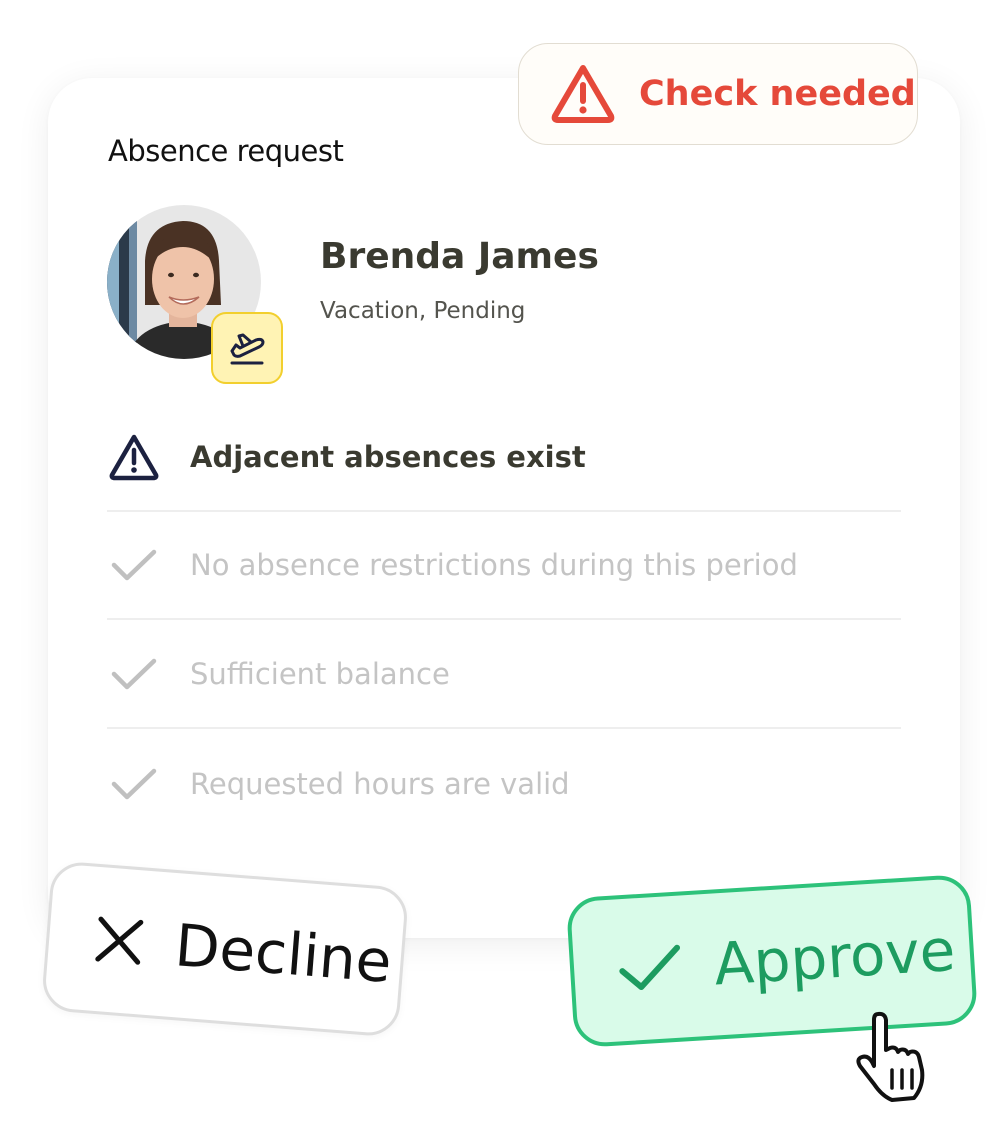 The height and width of the screenshot is (1134, 1008). I want to click on check-needed-label: Check needed, so click(777, 94).